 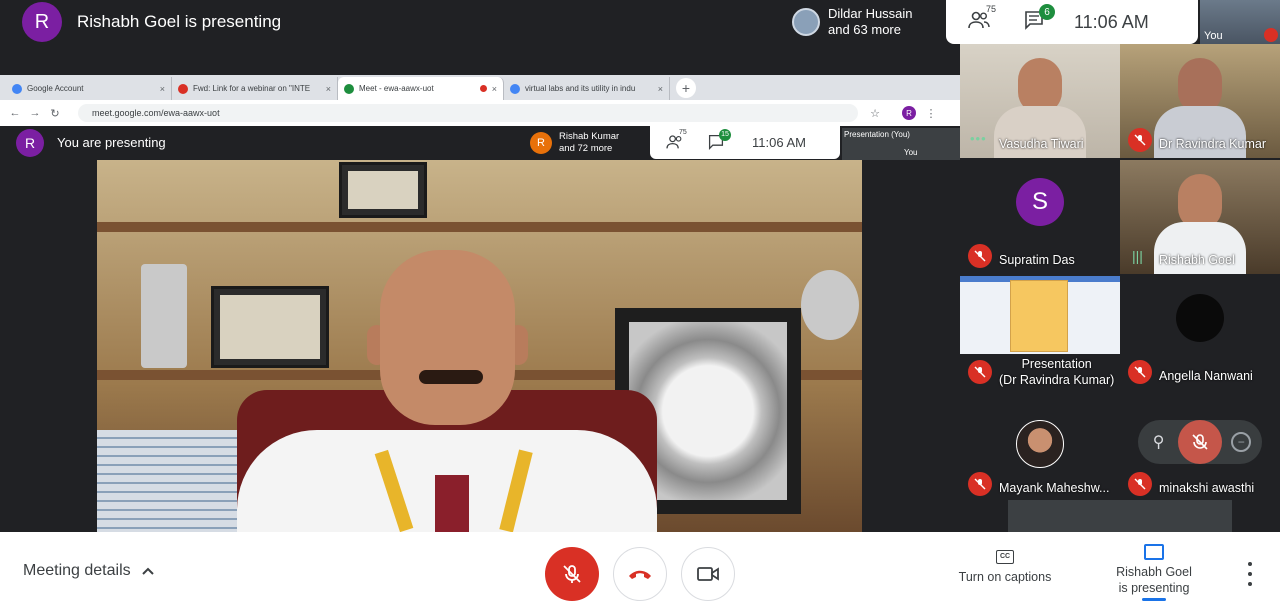 What do you see at coordinates (1005, 557) in the screenshot?
I see `closed-captions-icon: CC` at bounding box center [1005, 557].